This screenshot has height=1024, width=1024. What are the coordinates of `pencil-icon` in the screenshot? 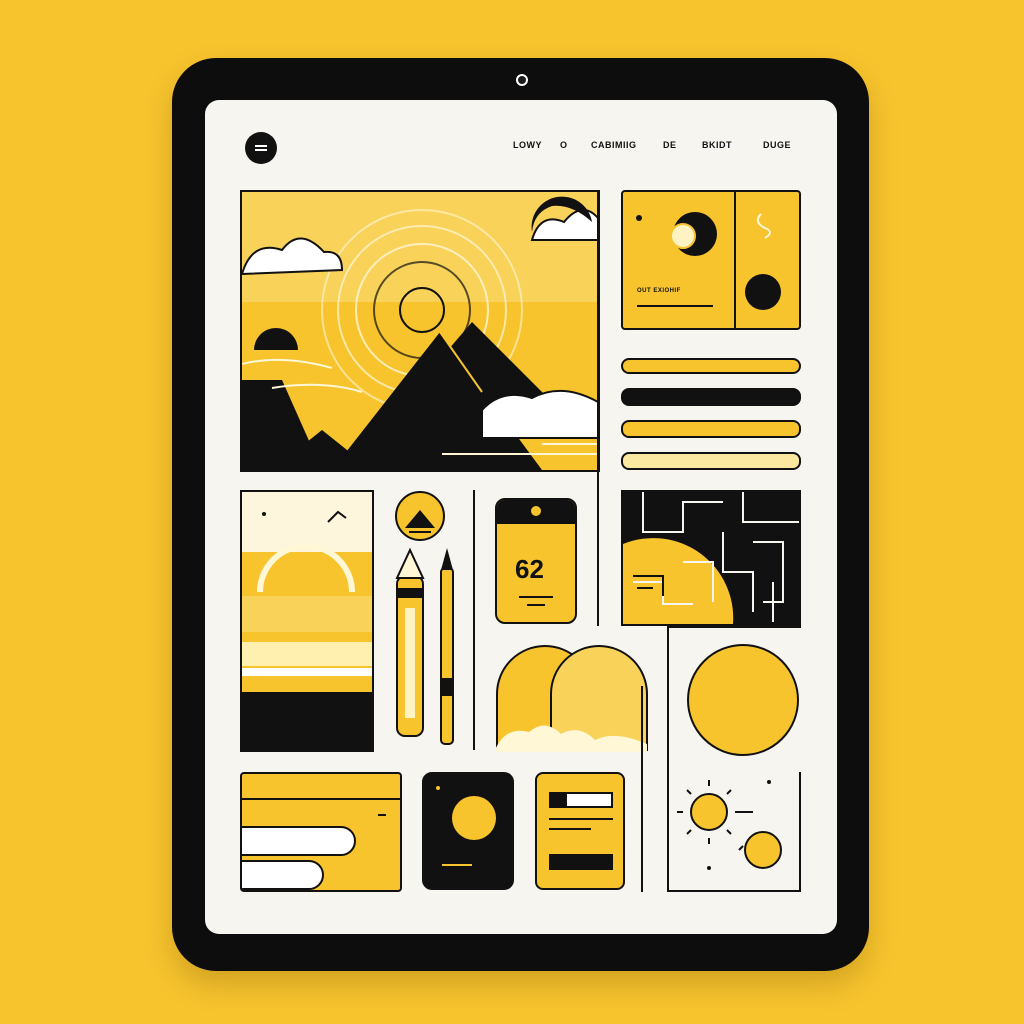 It's located at (424, 646).